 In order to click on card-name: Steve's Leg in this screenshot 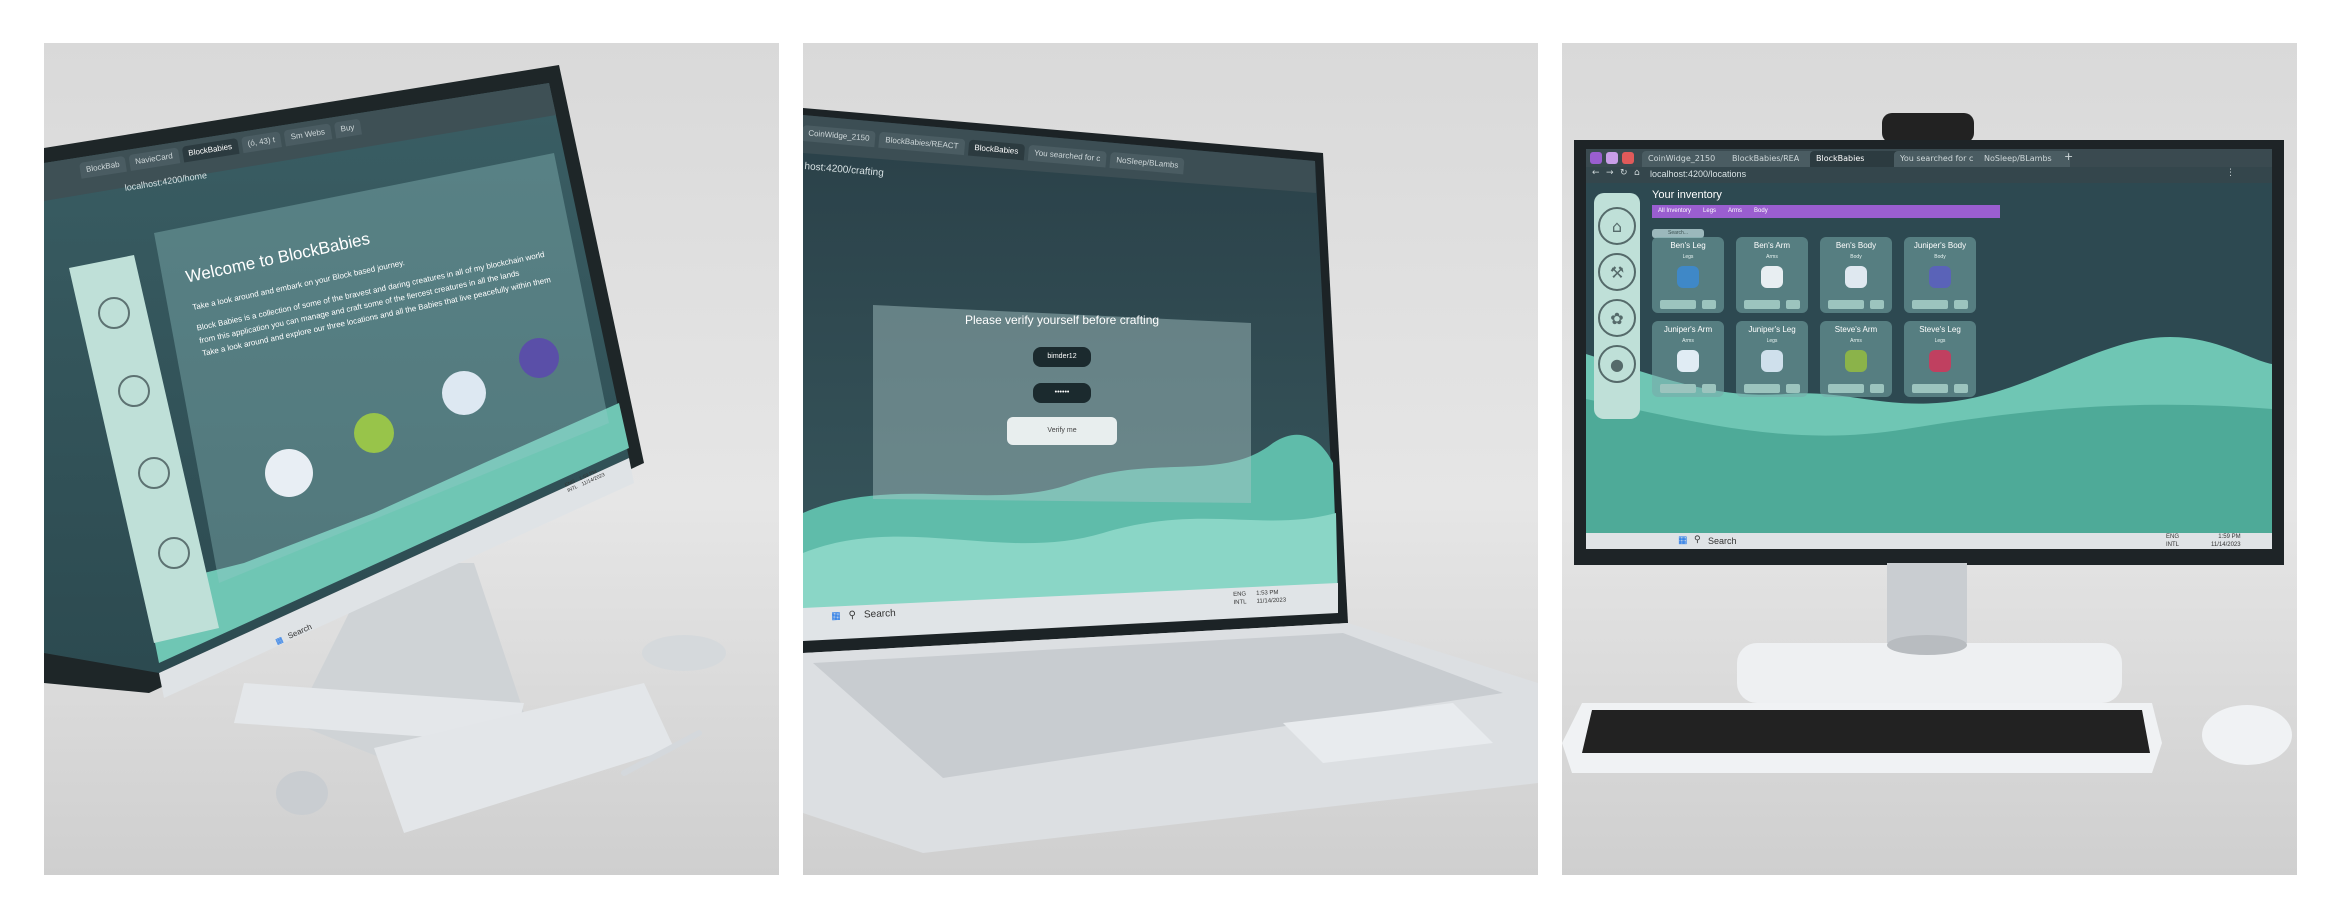, I will do `click(1940, 329)`.